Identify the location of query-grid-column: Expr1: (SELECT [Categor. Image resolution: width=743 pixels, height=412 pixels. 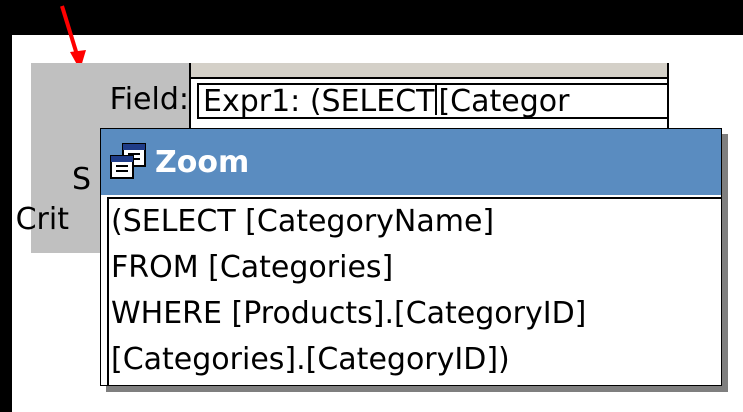
(429, 98).